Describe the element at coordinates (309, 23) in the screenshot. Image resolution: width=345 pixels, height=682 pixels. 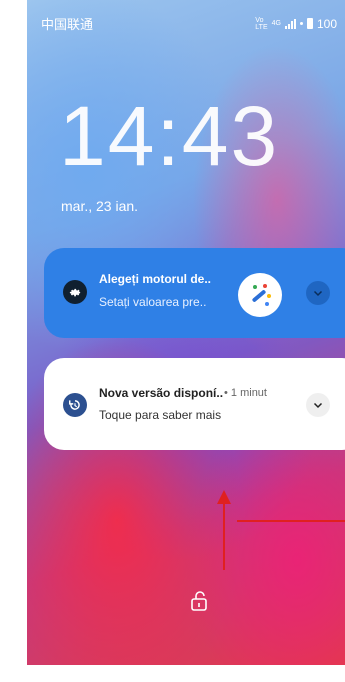
I see `battery-icon` at that location.